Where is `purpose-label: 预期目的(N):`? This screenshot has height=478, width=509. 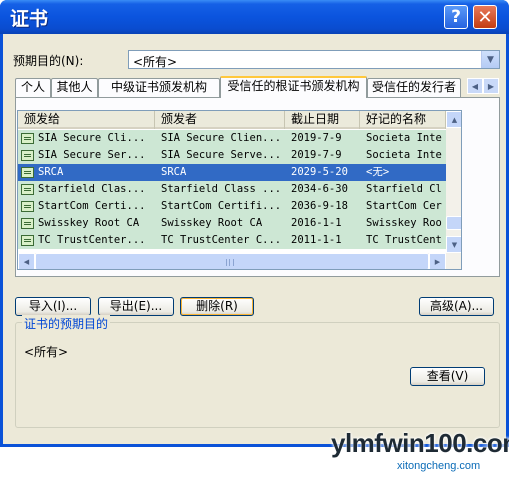
purpose-label: 预期目的(N): is located at coordinates (48, 61).